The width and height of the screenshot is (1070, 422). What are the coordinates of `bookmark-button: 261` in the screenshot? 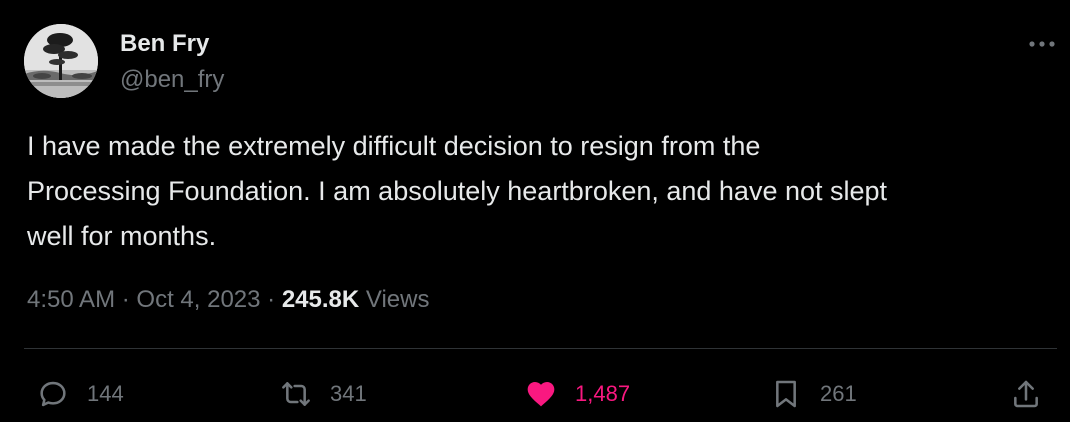 It's located at (813, 394).